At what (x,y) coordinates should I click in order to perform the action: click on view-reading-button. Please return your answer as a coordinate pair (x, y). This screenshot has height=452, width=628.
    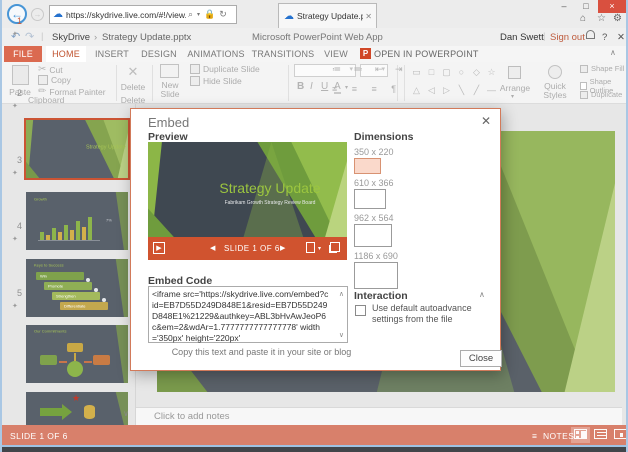
    Looking at the image, I should click on (600, 435).